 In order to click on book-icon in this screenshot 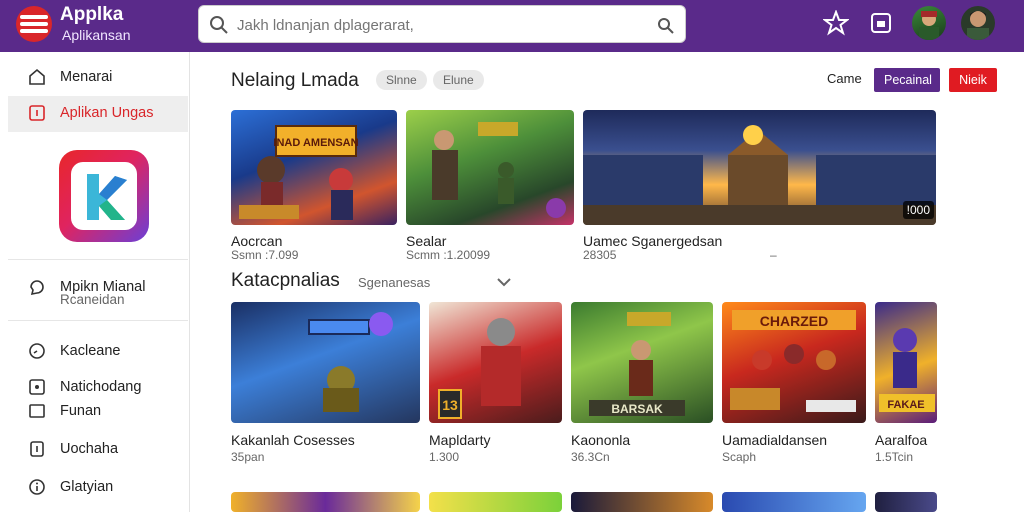, I will do `click(37, 449)`.